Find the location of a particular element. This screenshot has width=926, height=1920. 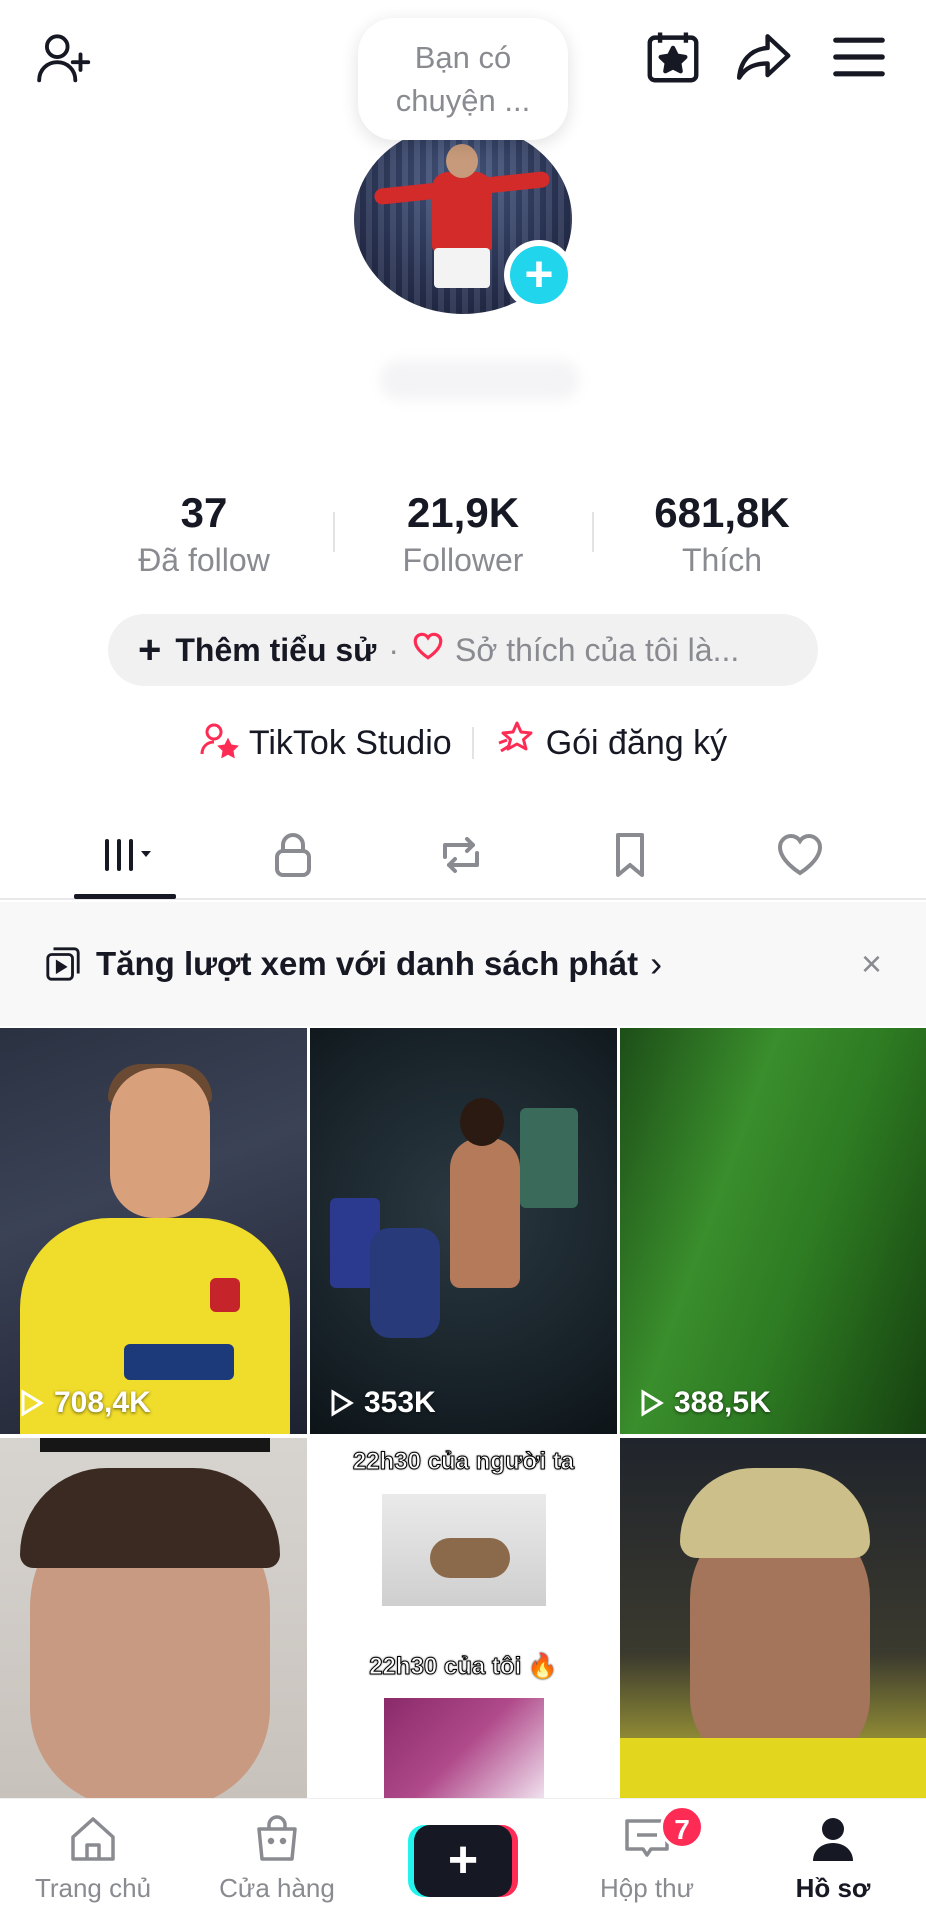

bottom-navigation: Trang chủ Cửa hàng + Hộp thư 7 Hồ sơ is located at coordinates (463, 1859).